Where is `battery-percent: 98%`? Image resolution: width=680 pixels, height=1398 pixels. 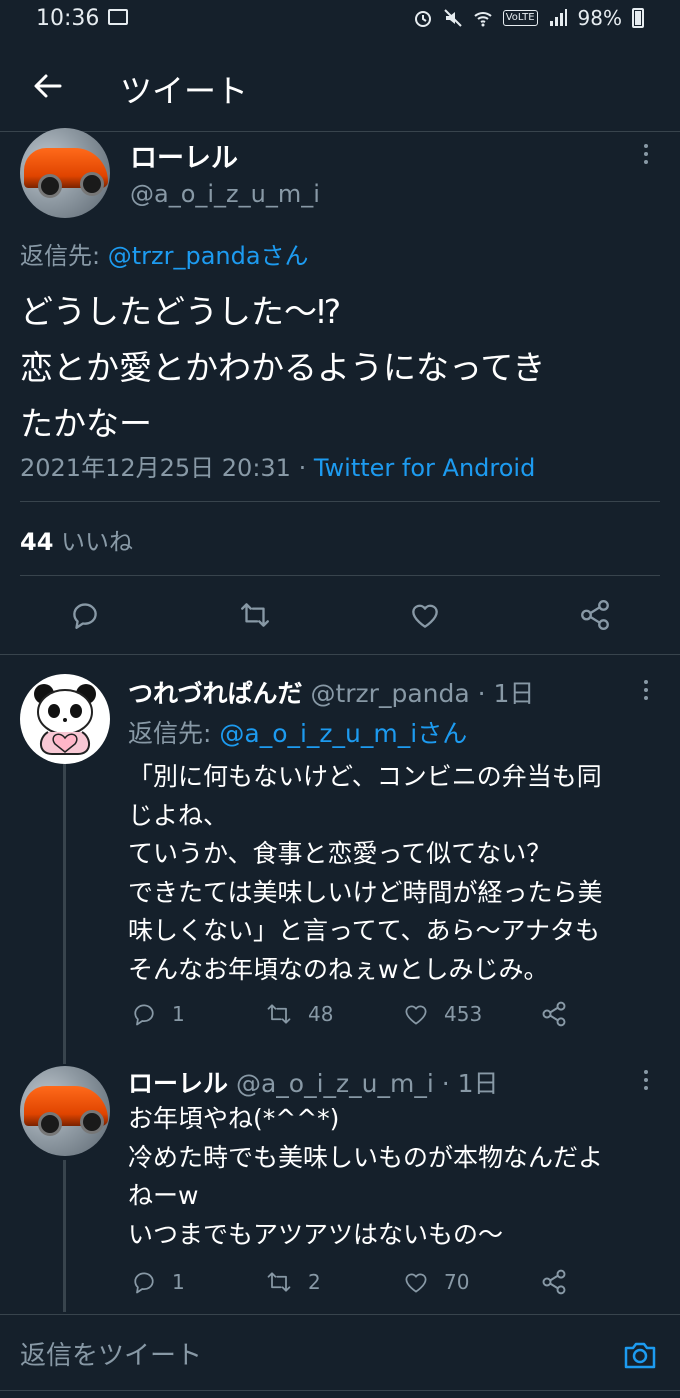
battery-percent: 98% is located at coordinates (599, 18).